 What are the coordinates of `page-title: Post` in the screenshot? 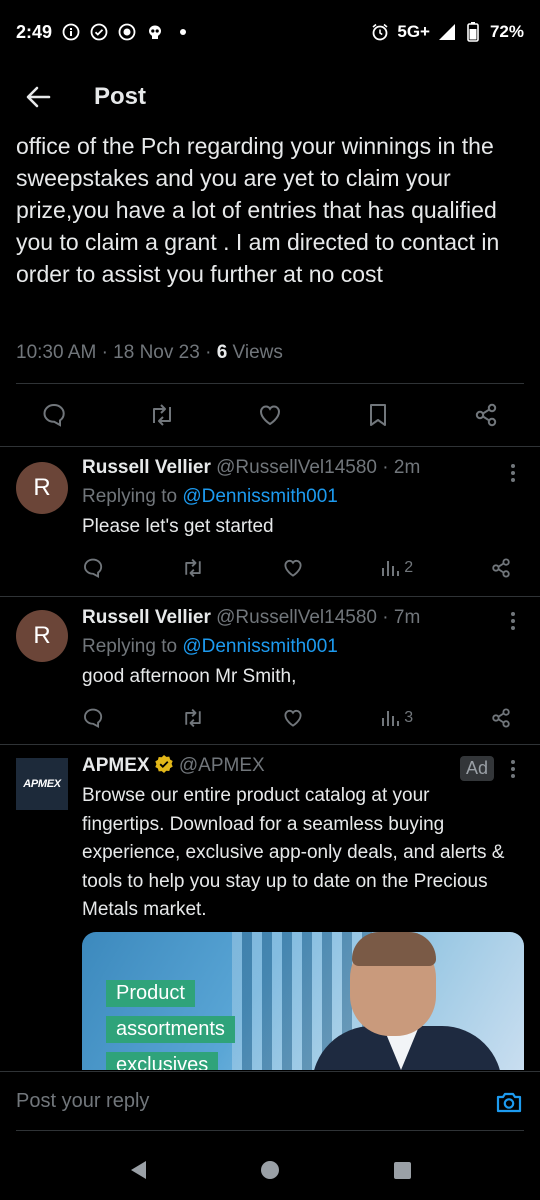 It's located at (120, 96).